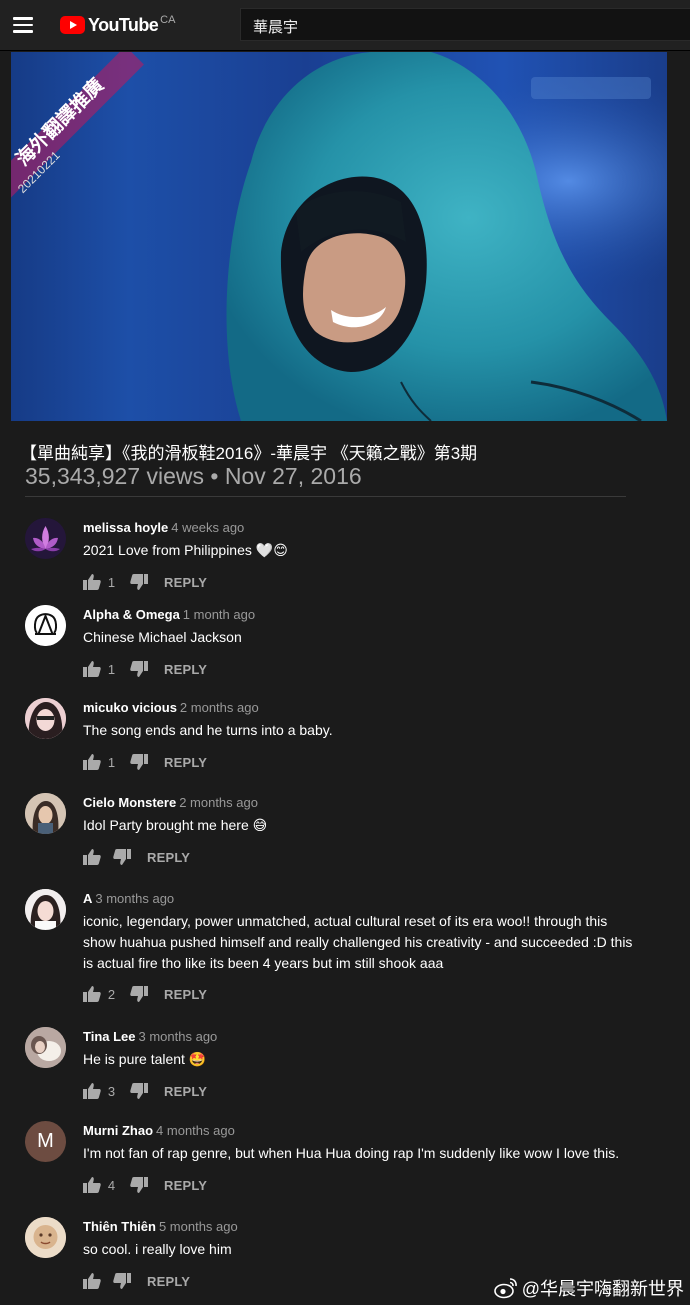  I want to click on comment-author: Thiên Thiên, so click(119, 1226).